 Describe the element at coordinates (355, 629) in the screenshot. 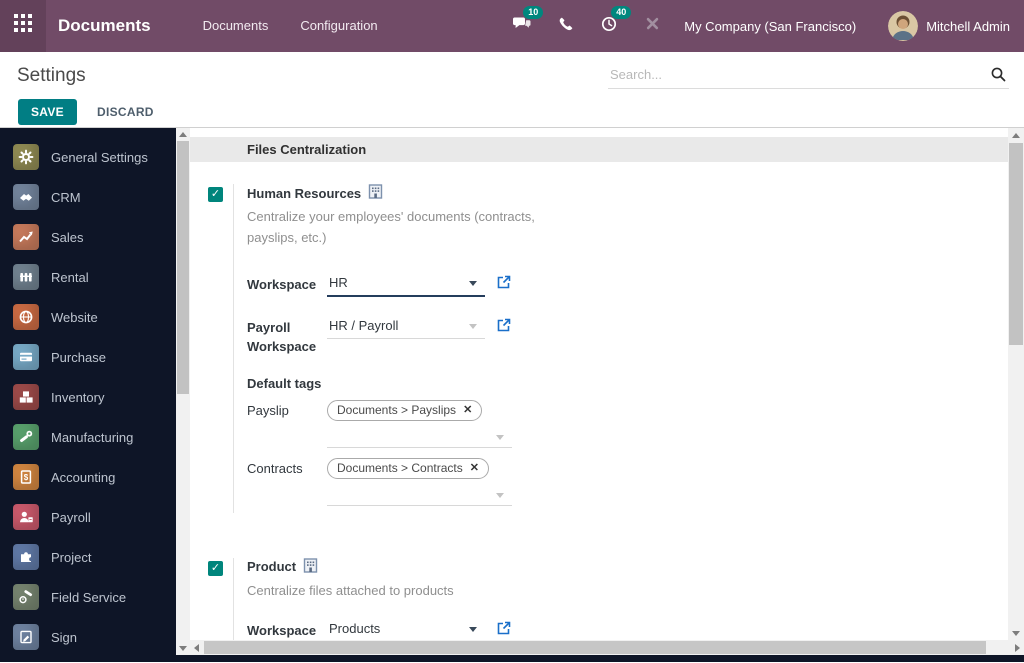

I see `product-workspace-value: Products` at that location.